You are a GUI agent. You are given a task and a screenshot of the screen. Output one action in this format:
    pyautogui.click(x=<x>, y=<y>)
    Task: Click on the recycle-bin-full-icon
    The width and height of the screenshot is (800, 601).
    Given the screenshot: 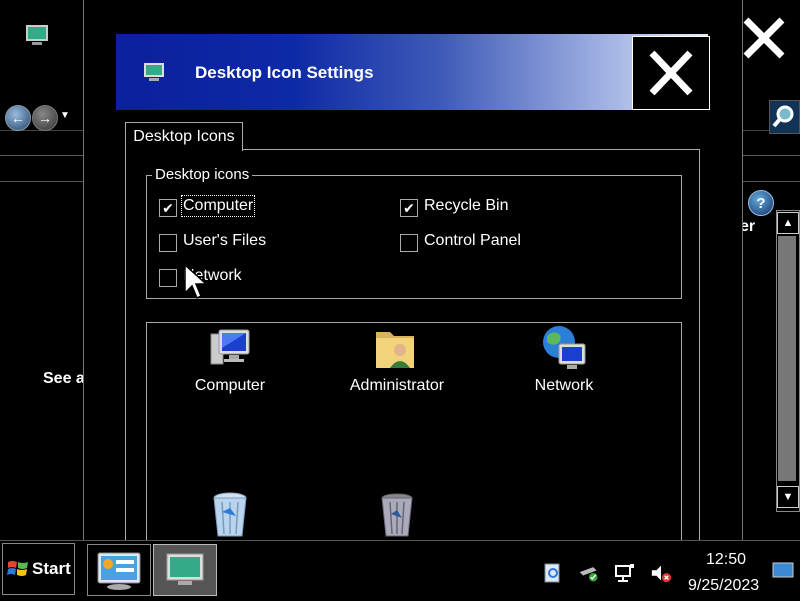 What is the action you would take?
    pyautogui.click(x=230, y=514)
    